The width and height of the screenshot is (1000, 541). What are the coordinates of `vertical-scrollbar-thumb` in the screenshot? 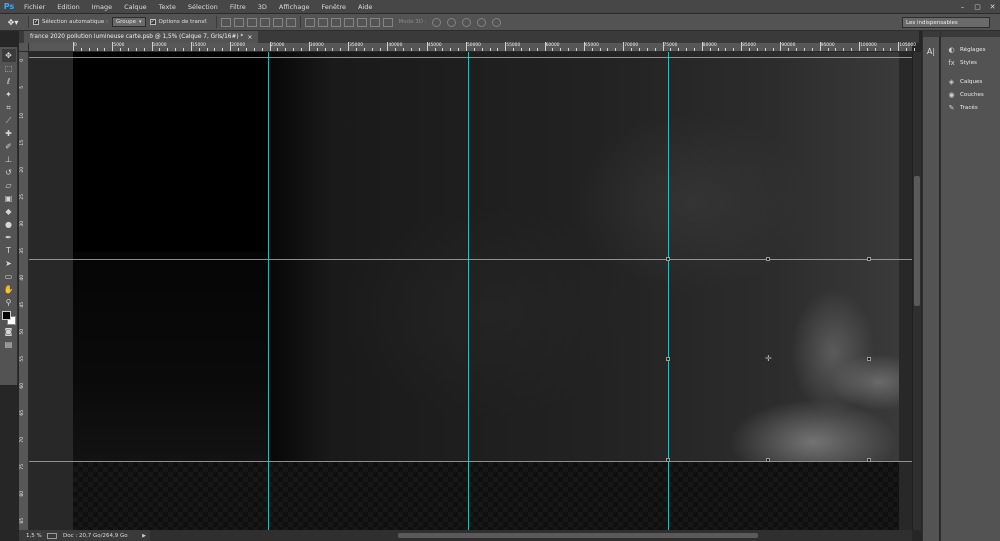 It's located at (917, 241).